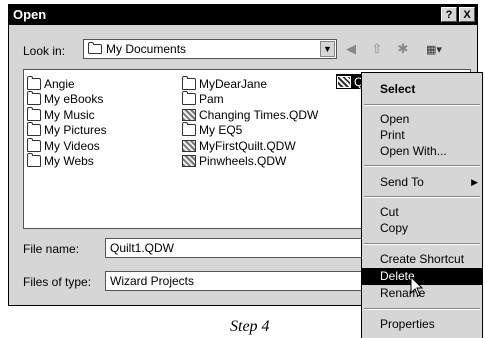 This screenshot has width=485, height=338. What do you see at coordinates (34, 144) in the screenshot?
I see `videos-folder-icon` at bounding box center [34, 144].